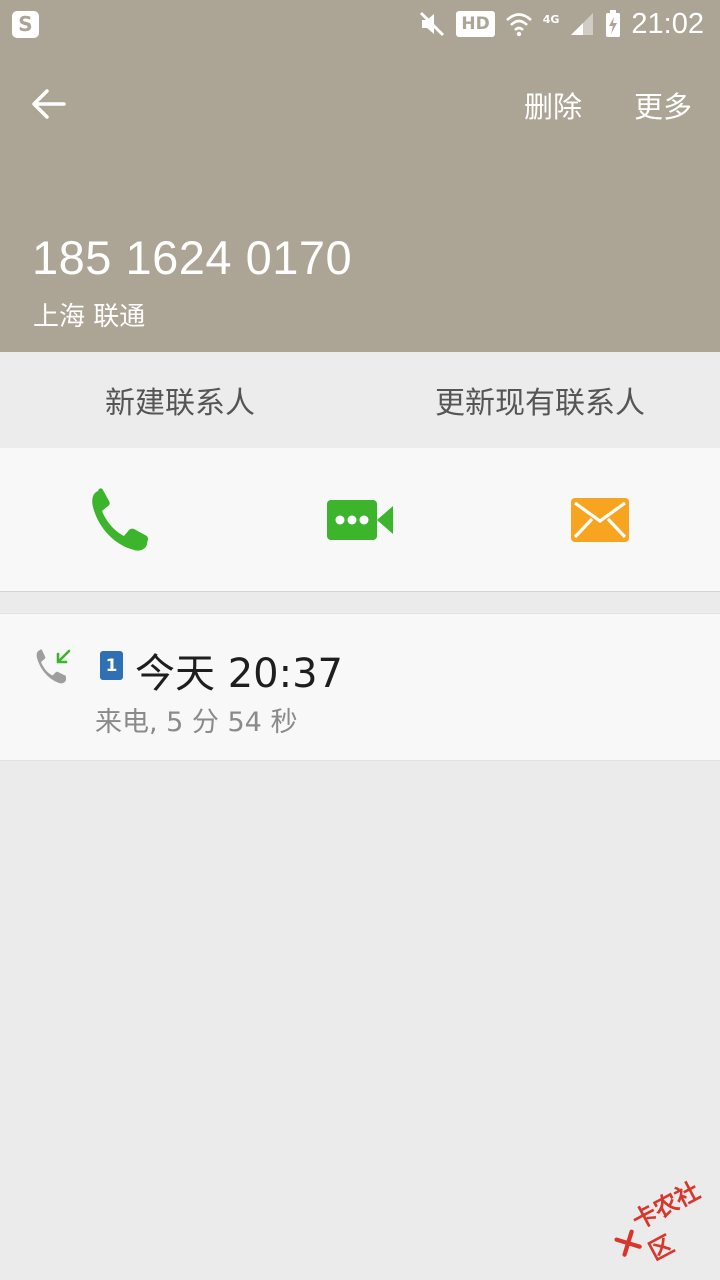 The image size is (720, 1280). What do you see at coordinates (661, 1223) in the screenshot?
I see `watermark-logo: 卡农社区` at bounding box center [661, 1223].